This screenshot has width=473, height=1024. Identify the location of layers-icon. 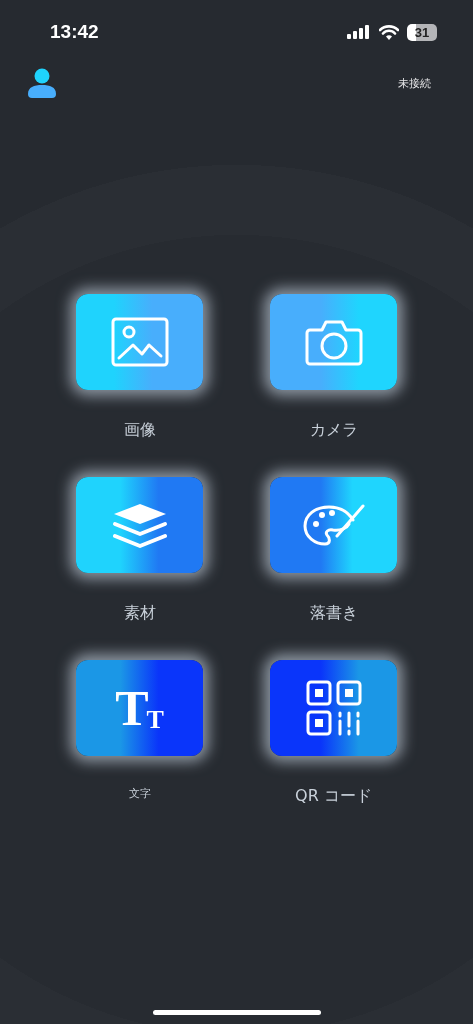
(139, 525).